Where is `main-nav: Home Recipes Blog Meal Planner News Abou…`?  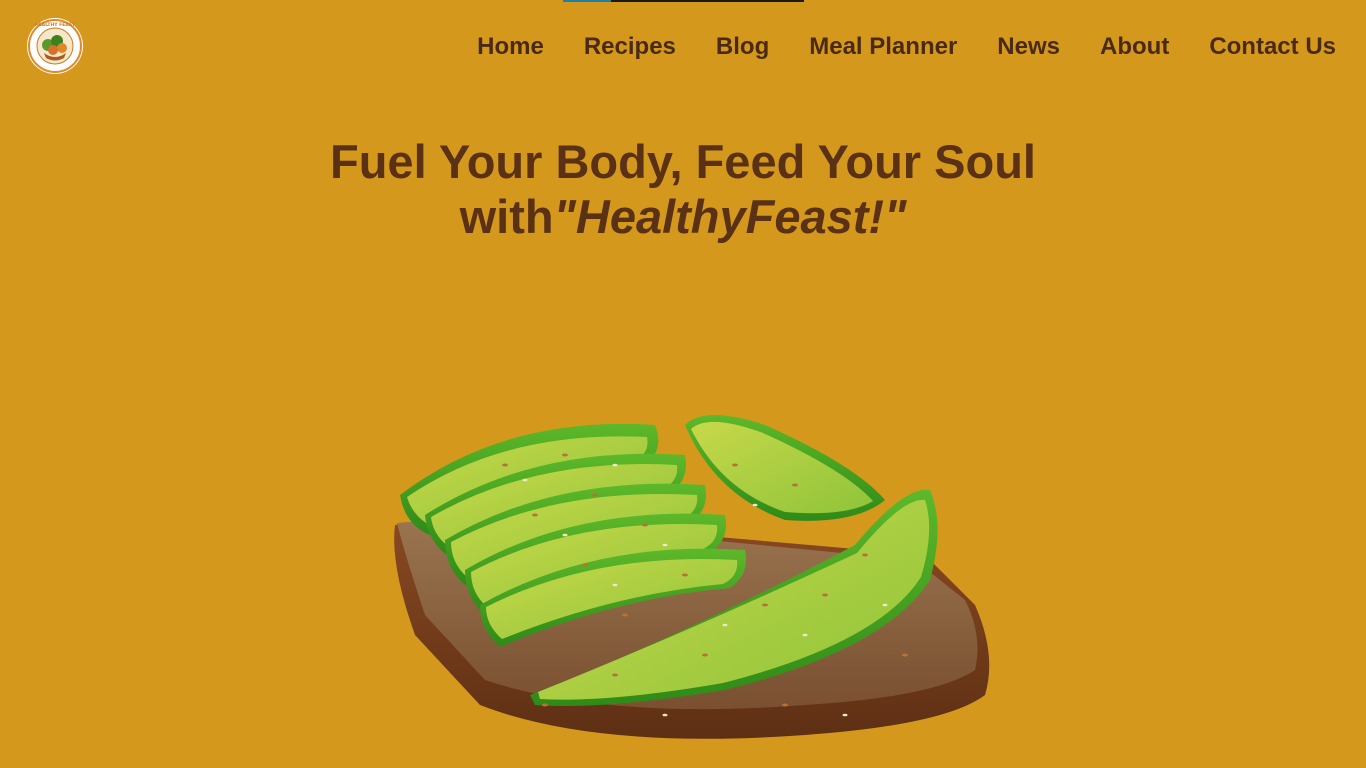 main-nav: Home Recipes Blog Meal Planner News Abou… is located at coordinates (896, 47).